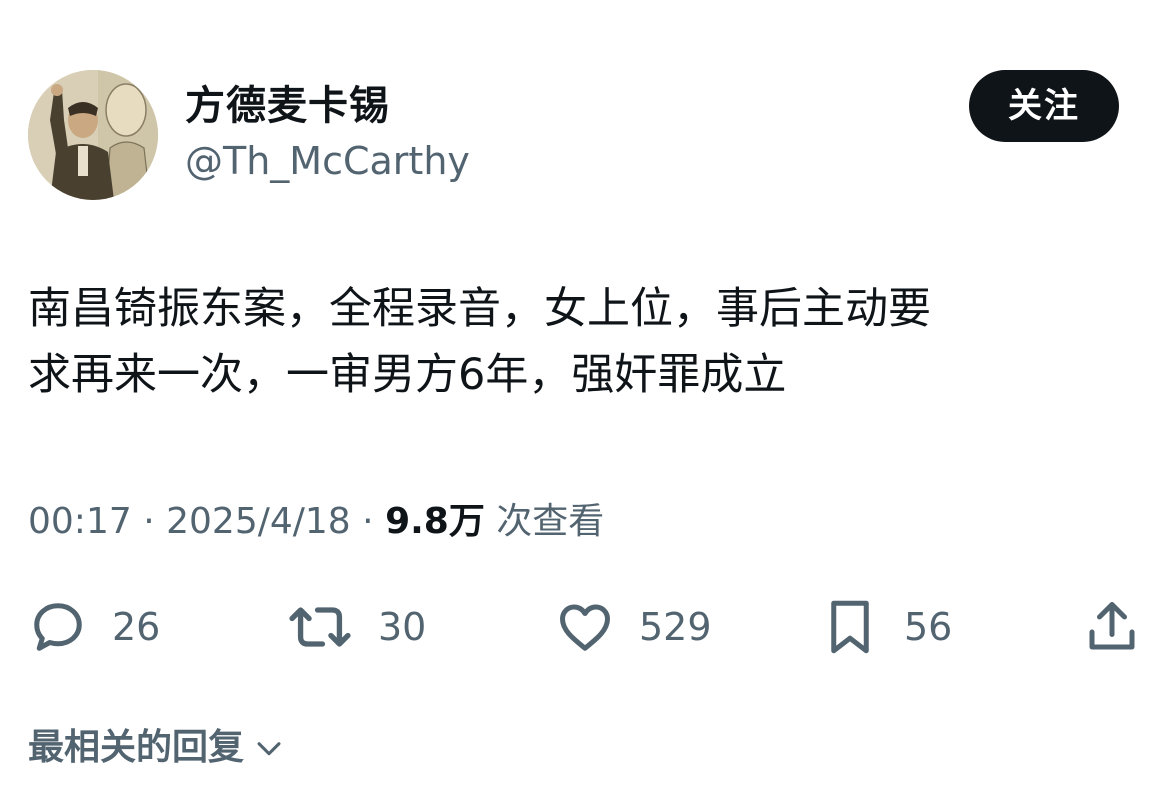  I want to click on heart-icon, so click(585, 627).